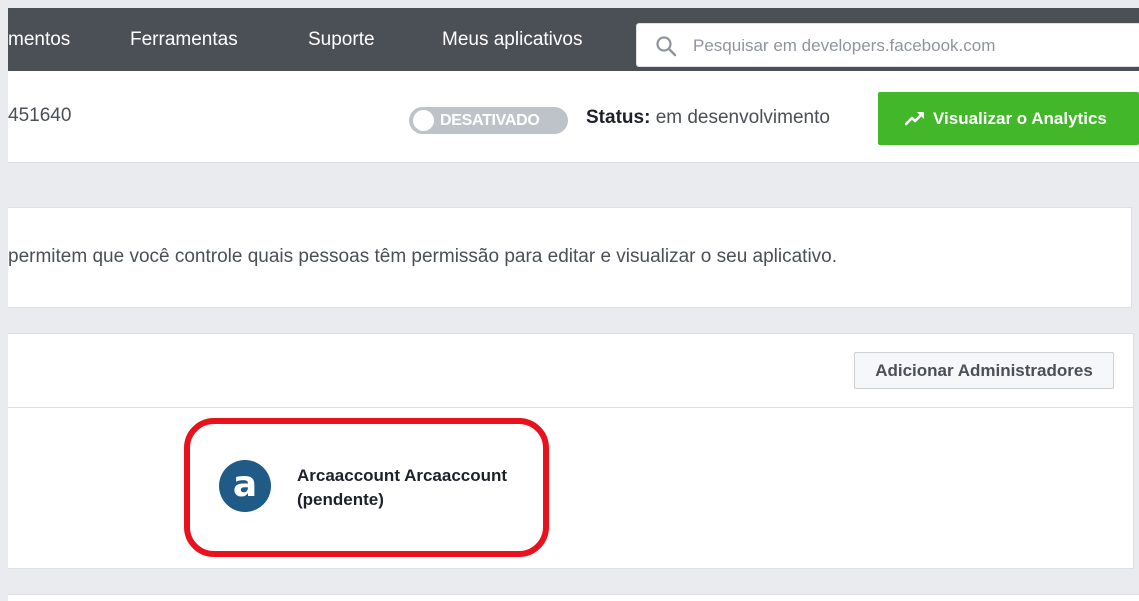 The height and width of the screenshot is (601, 1139). Describe the element at coordinates (423, 120) in the screenshot. I see `toggle-knob` at that location.